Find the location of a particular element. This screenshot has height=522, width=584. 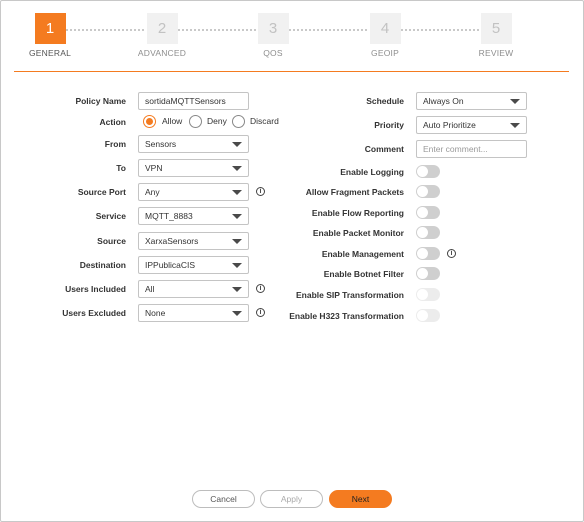

source-label: Source is located at coordinates (111, 241).